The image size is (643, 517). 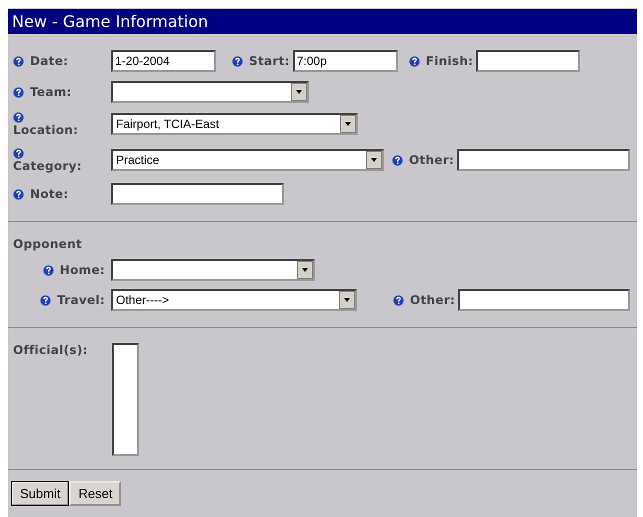 I want to click on field-label: Travel:, so click(x=81, y=300).